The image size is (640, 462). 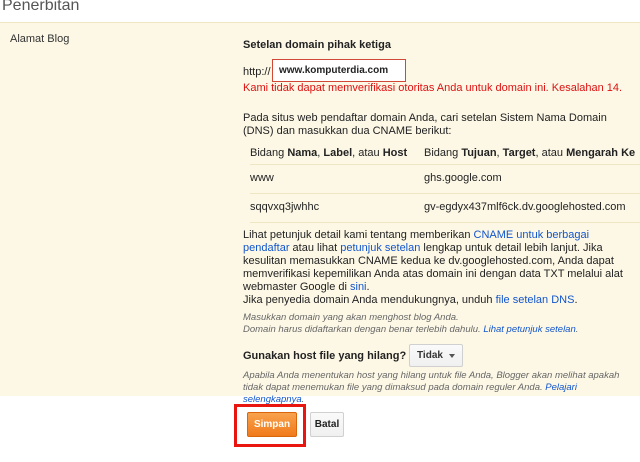 I want to click on chevron-down-icon, so click(x=452, y=356).